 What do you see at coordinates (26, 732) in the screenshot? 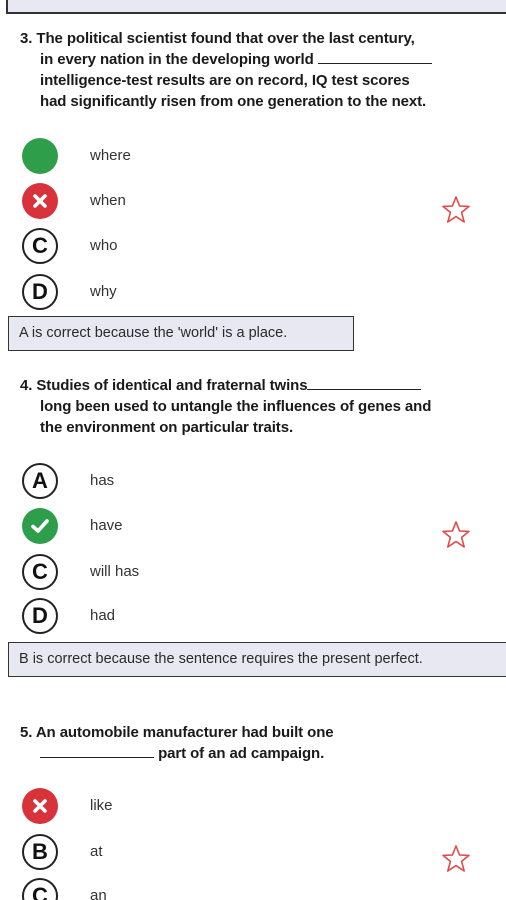
I see `question-number: 5.` at bounding box center [26, 732].